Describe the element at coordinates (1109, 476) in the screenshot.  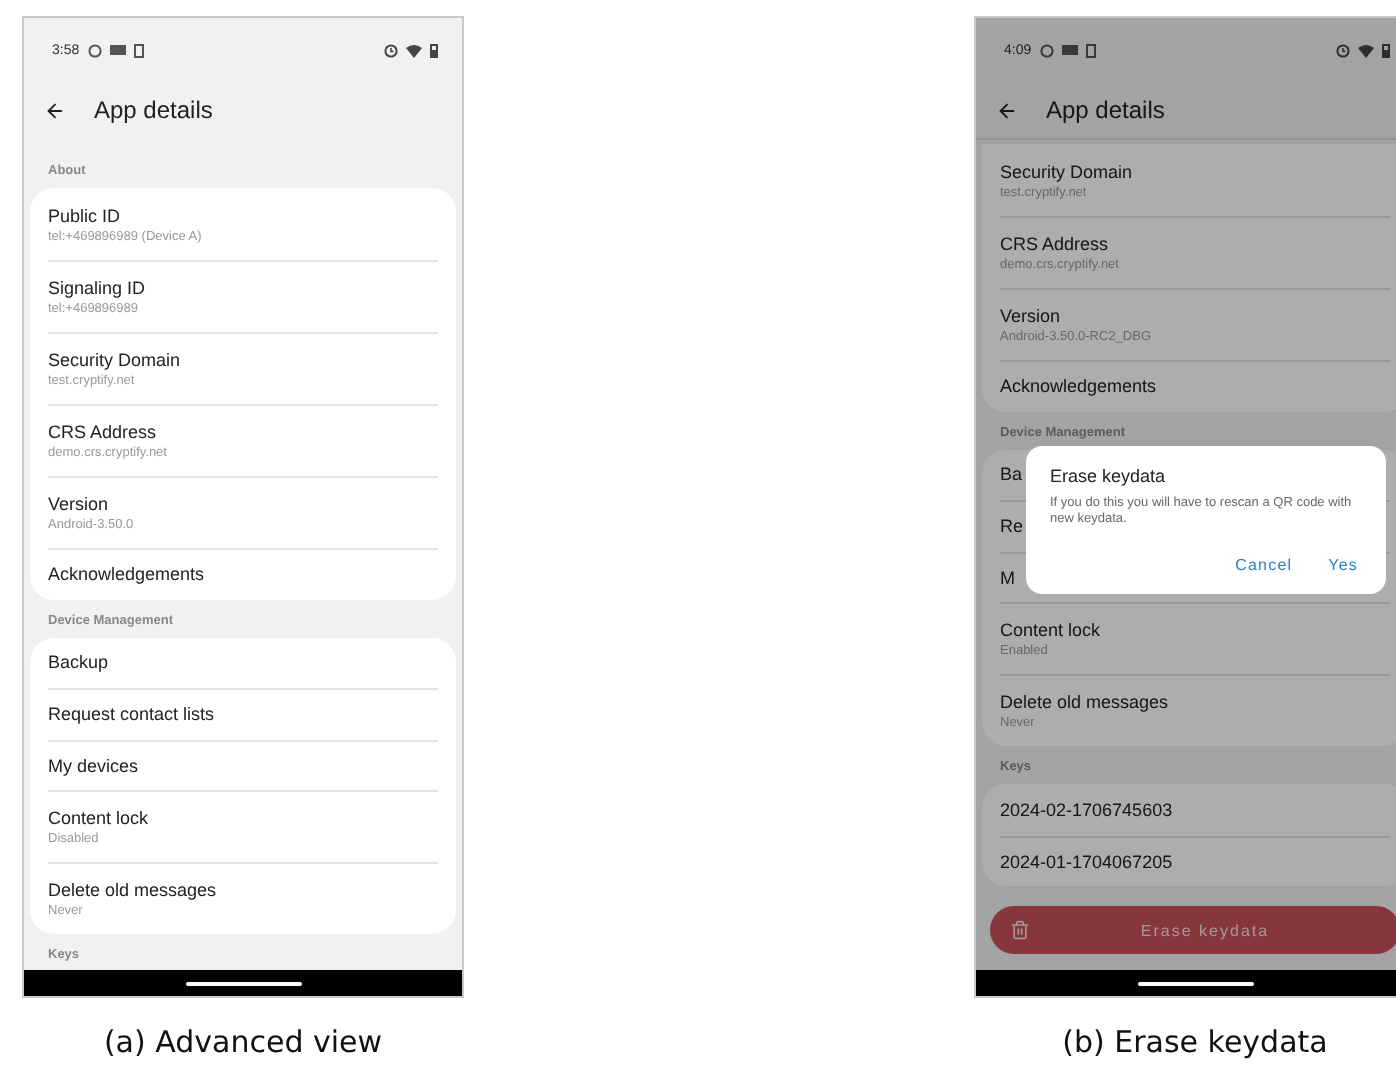
I see `dialog-title: Erase keydata` at that location.